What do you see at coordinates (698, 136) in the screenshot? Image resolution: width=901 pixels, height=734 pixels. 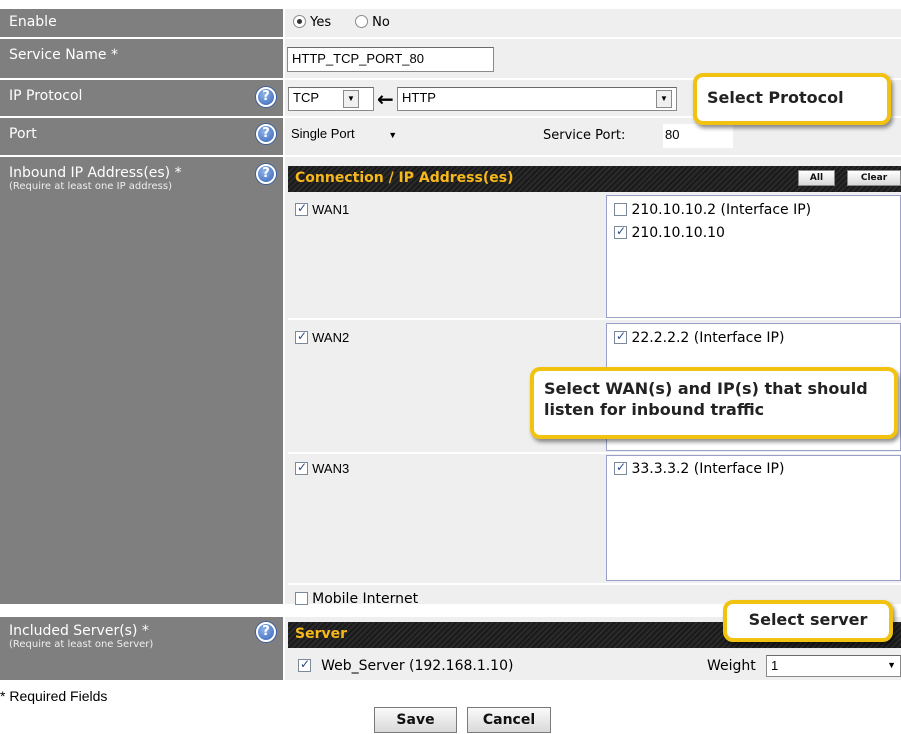 I see `service-port-input: 80` at bounding box center [698, 136].